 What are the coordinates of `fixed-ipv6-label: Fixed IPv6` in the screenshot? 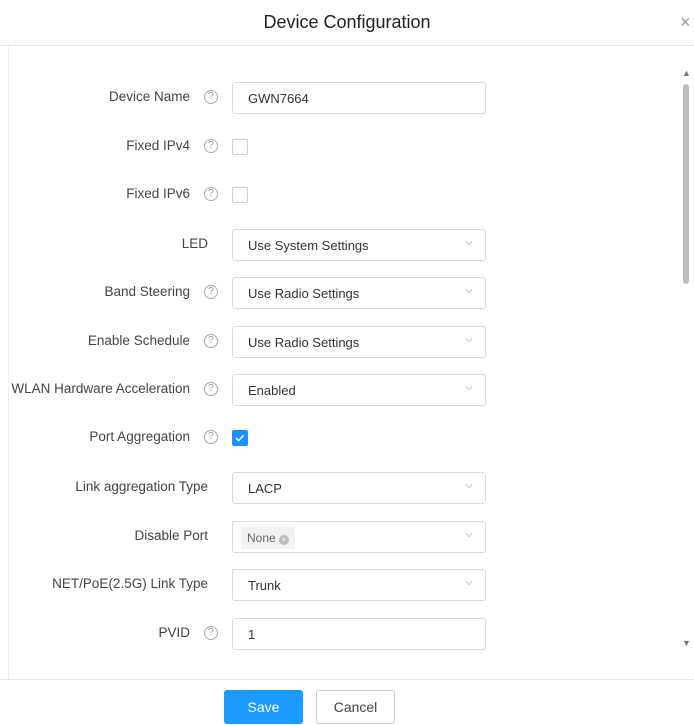 It's located at (158, 193).